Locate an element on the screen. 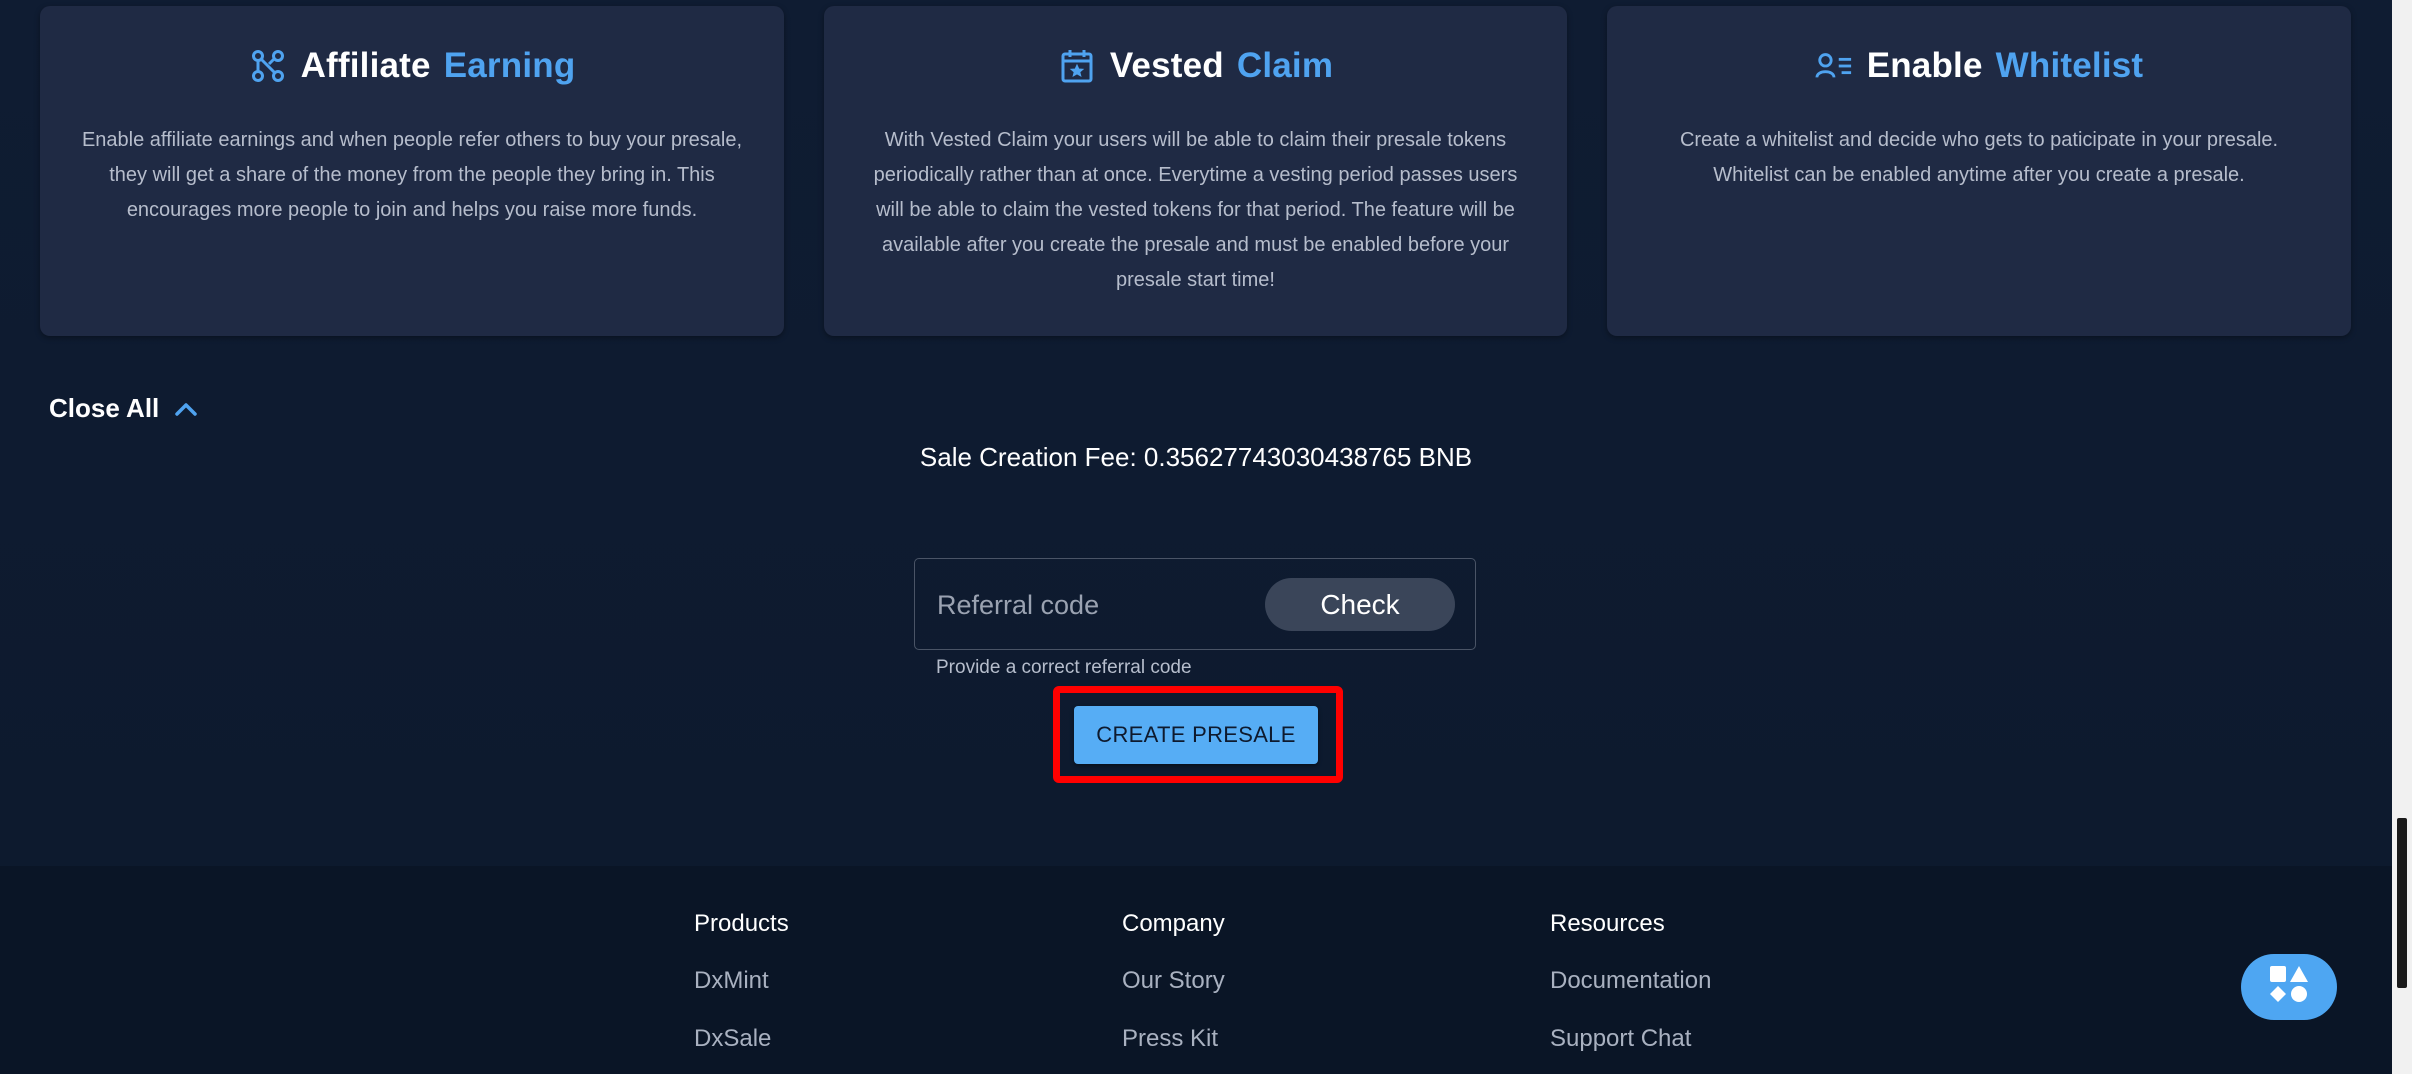 This screenshot has width=2412, height=1074. close-all-label: Close All is located at coordinates (104, 408).